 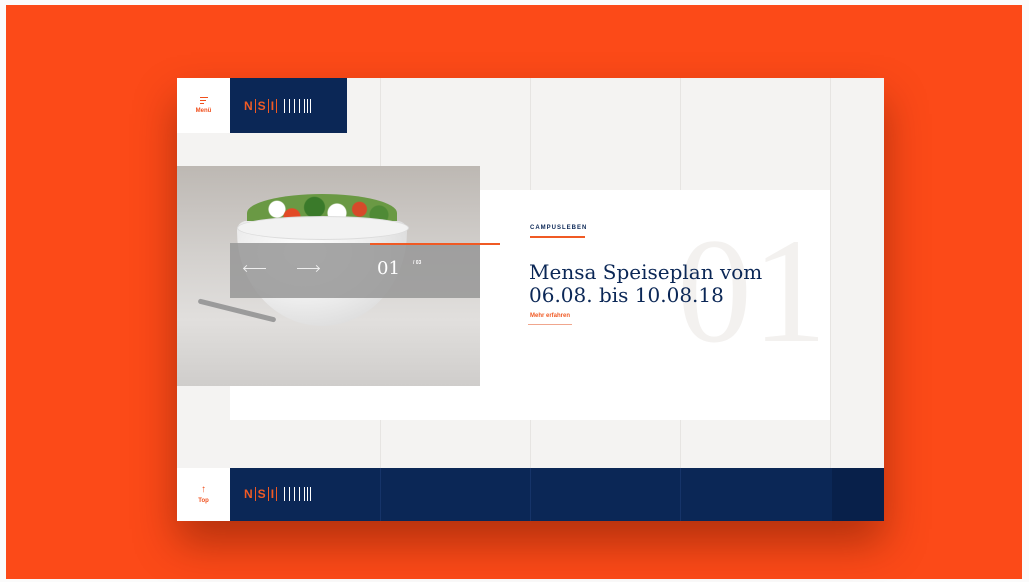 I want to click on footer: ↑ Top N S I, so click(x=530, y=494).